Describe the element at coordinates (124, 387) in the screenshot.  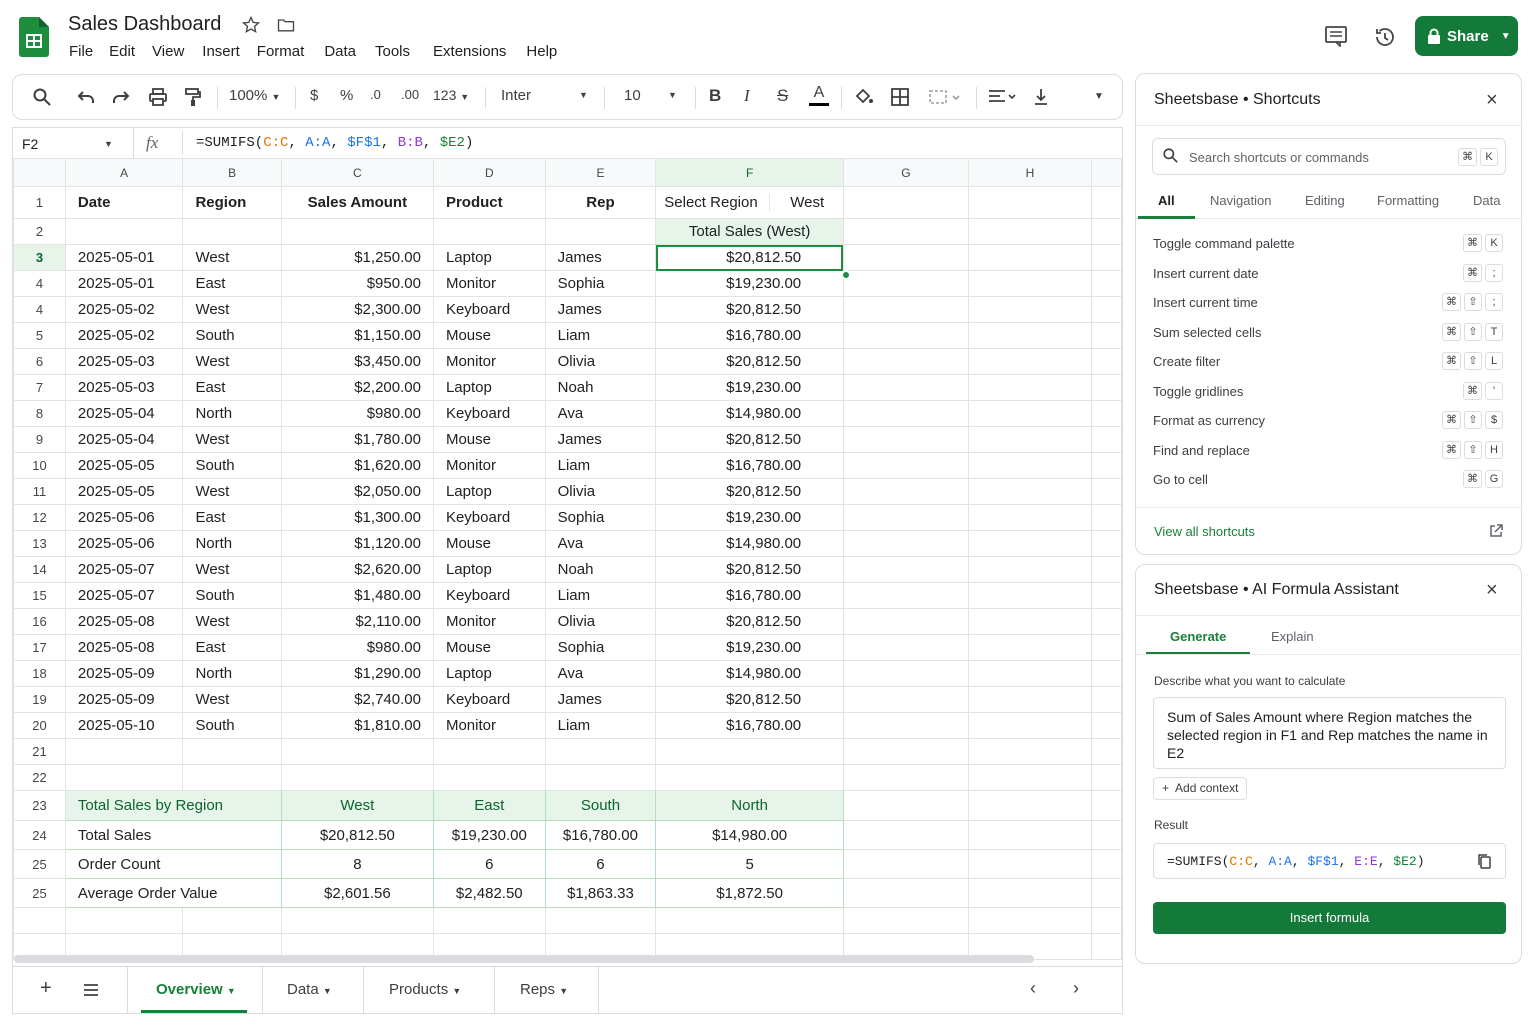
I see `table-cell: 2025-05-03` at that location.